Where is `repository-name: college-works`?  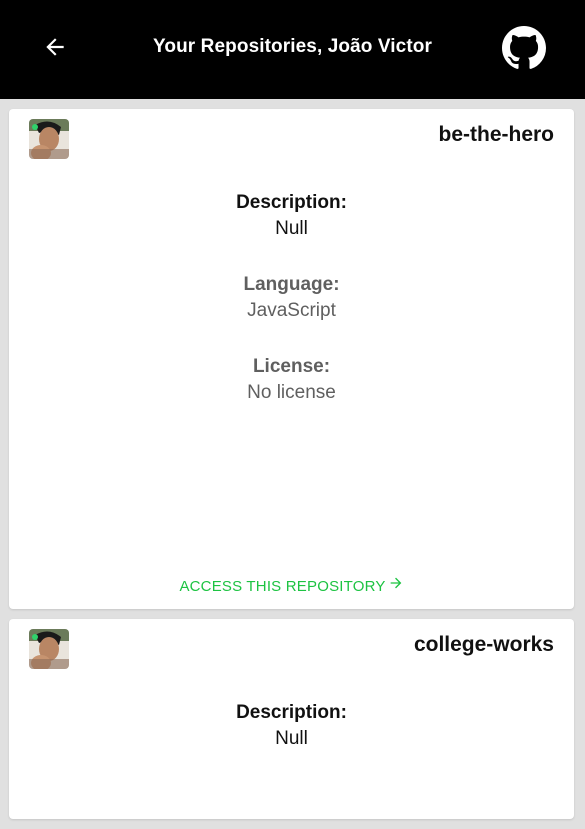 repository-name: college-works is located at coordinates (483, 644).